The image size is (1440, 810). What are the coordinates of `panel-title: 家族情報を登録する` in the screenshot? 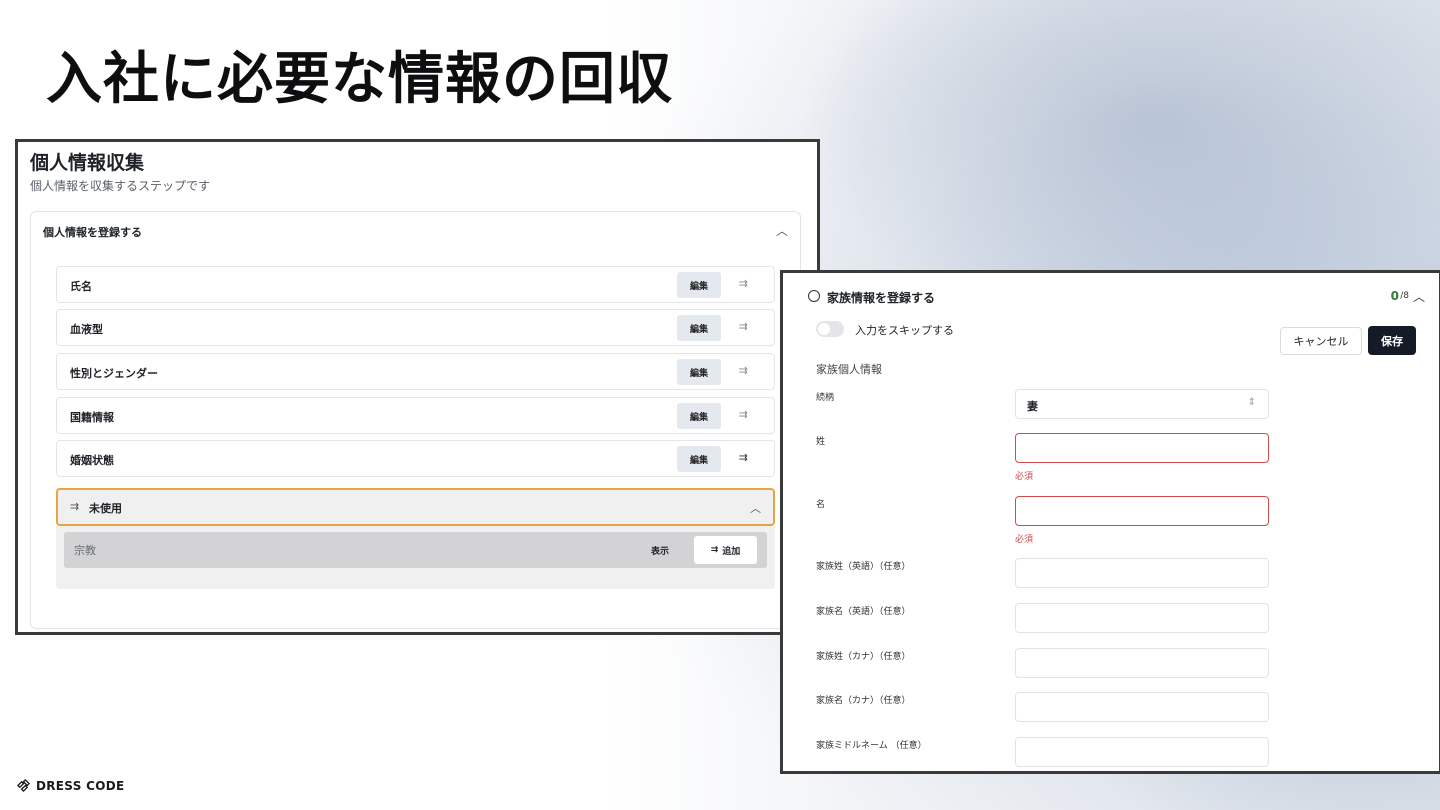 It's located at (881, 298).